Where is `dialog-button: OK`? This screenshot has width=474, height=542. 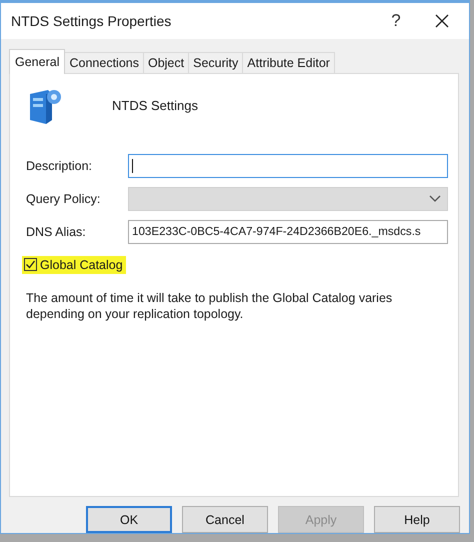 dialog-button: OK is located at coordinates (129, 519).